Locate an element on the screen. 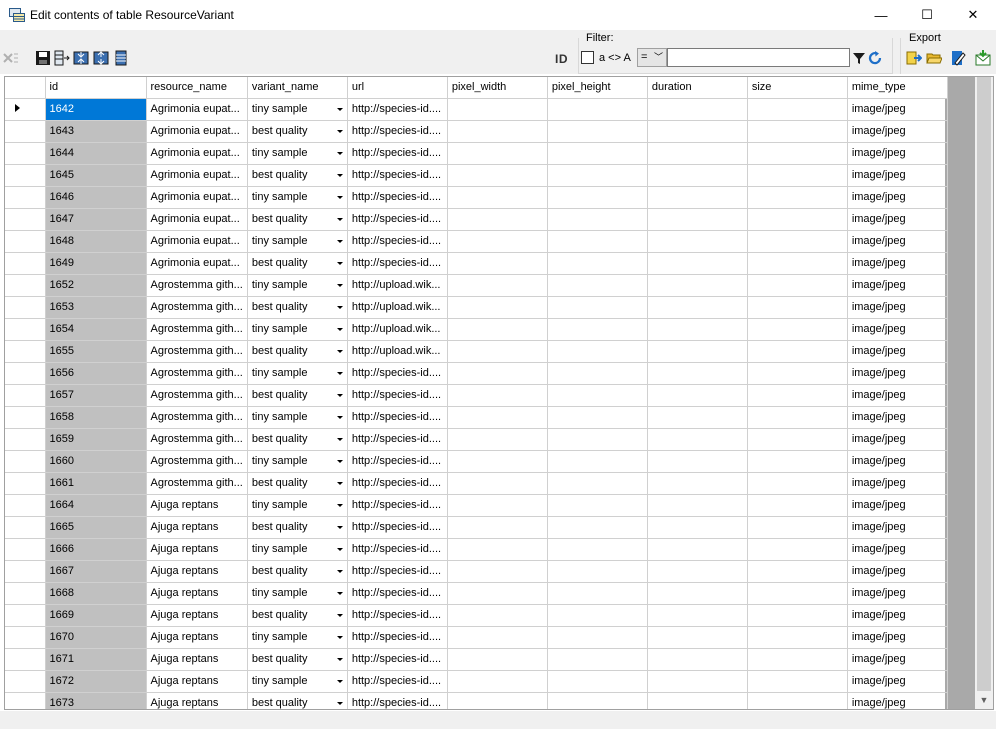 The width and height of the screenshot is (996, 729). cell-id: 1644 is located at coordinates (96, 153).